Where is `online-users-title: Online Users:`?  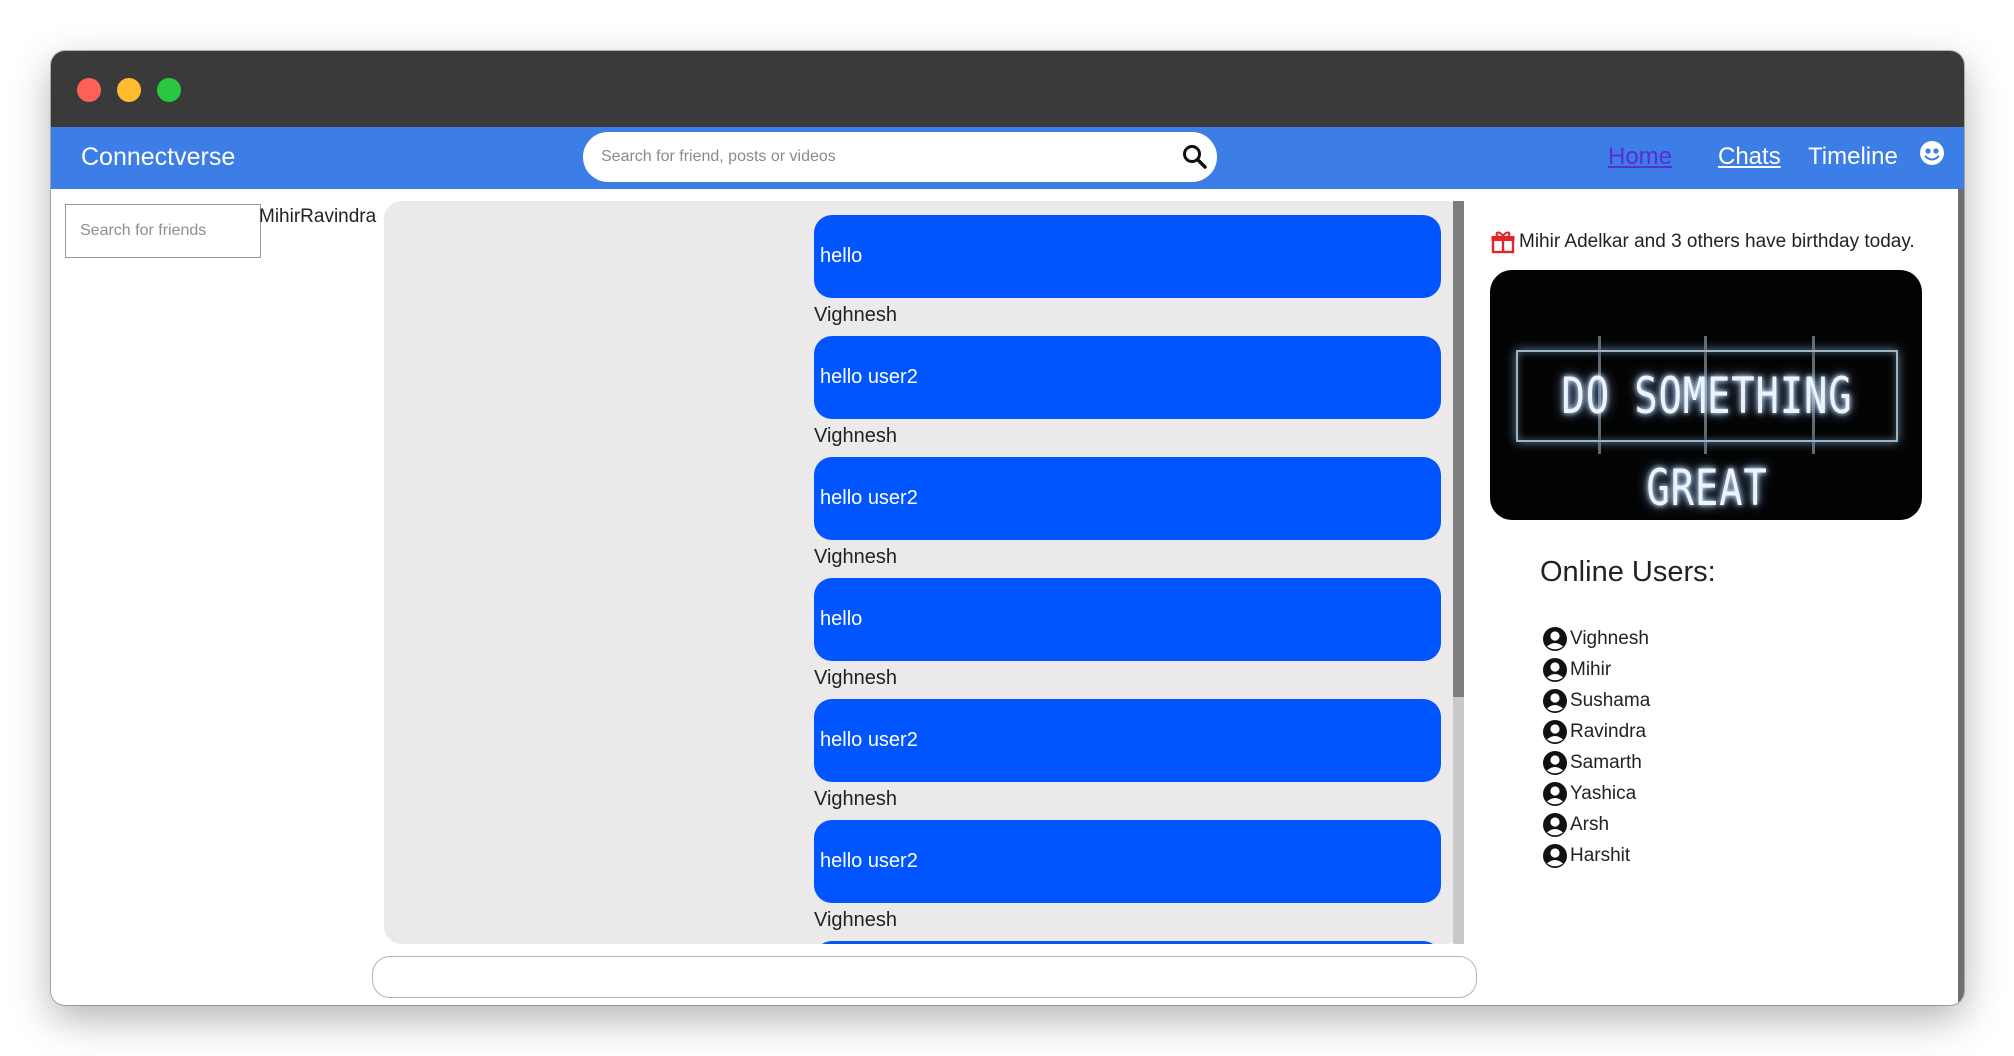 online-users-title: Online Users: is located at coordinates (1628, 572).